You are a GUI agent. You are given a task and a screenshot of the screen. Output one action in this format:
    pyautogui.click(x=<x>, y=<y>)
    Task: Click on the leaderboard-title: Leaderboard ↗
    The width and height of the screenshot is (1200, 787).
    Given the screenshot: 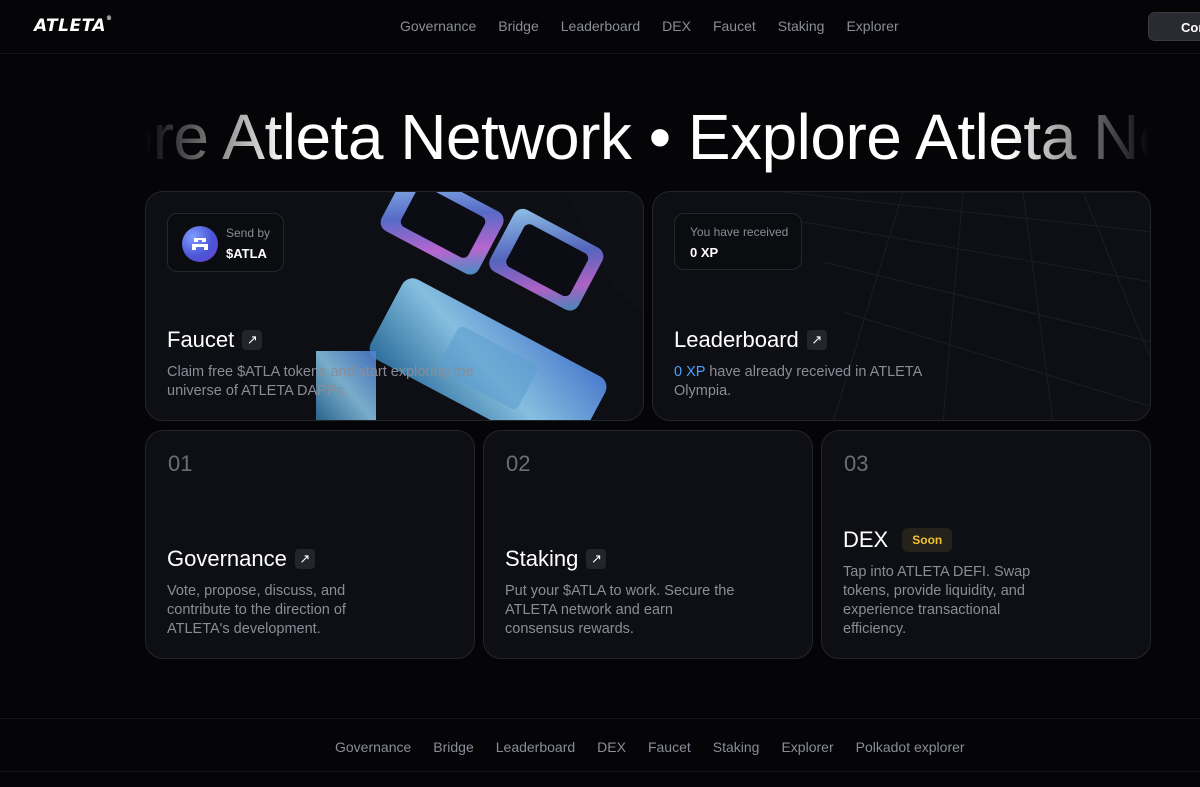 What is the action you would take?
    pyautogui.click(x=750, y=340)
    